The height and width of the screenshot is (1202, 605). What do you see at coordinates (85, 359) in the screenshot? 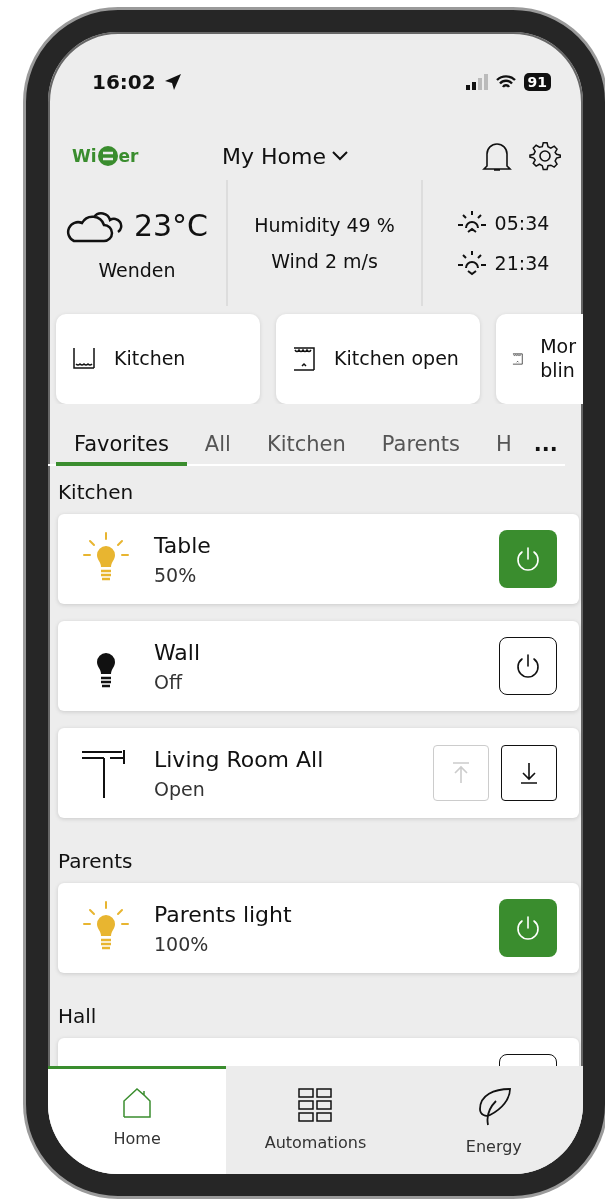
I see `blind-closed-icon` at bounding box center [85, 359].